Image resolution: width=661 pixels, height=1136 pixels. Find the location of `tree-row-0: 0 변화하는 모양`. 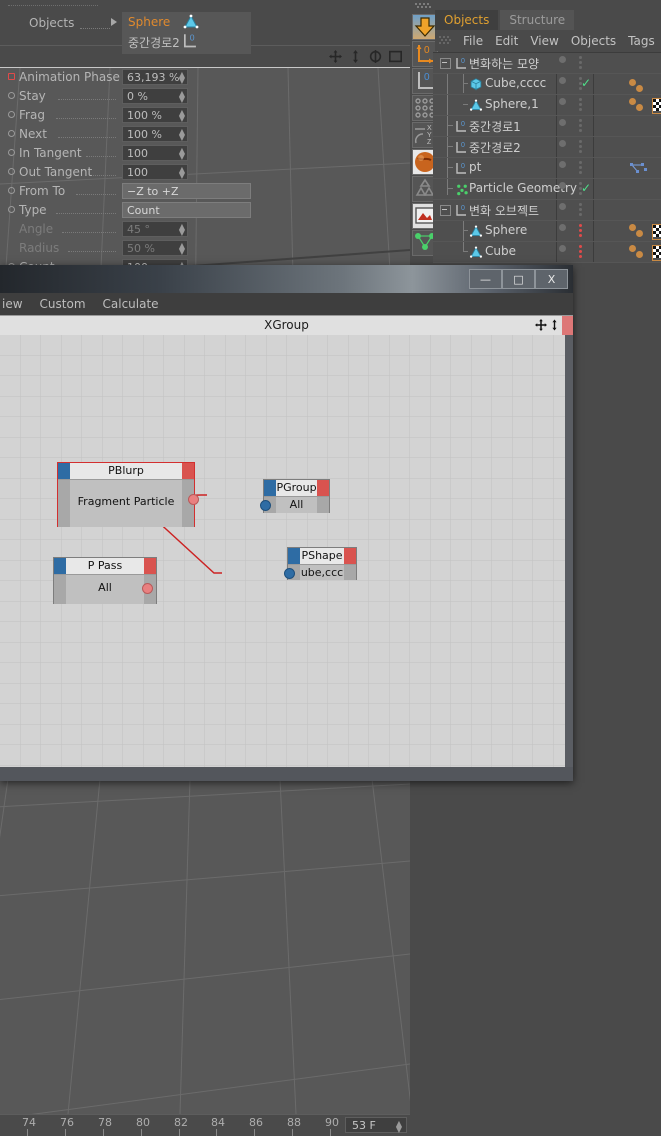

tree-row-0: 0 변화하는 모양 is located at coordinates (547, 63).